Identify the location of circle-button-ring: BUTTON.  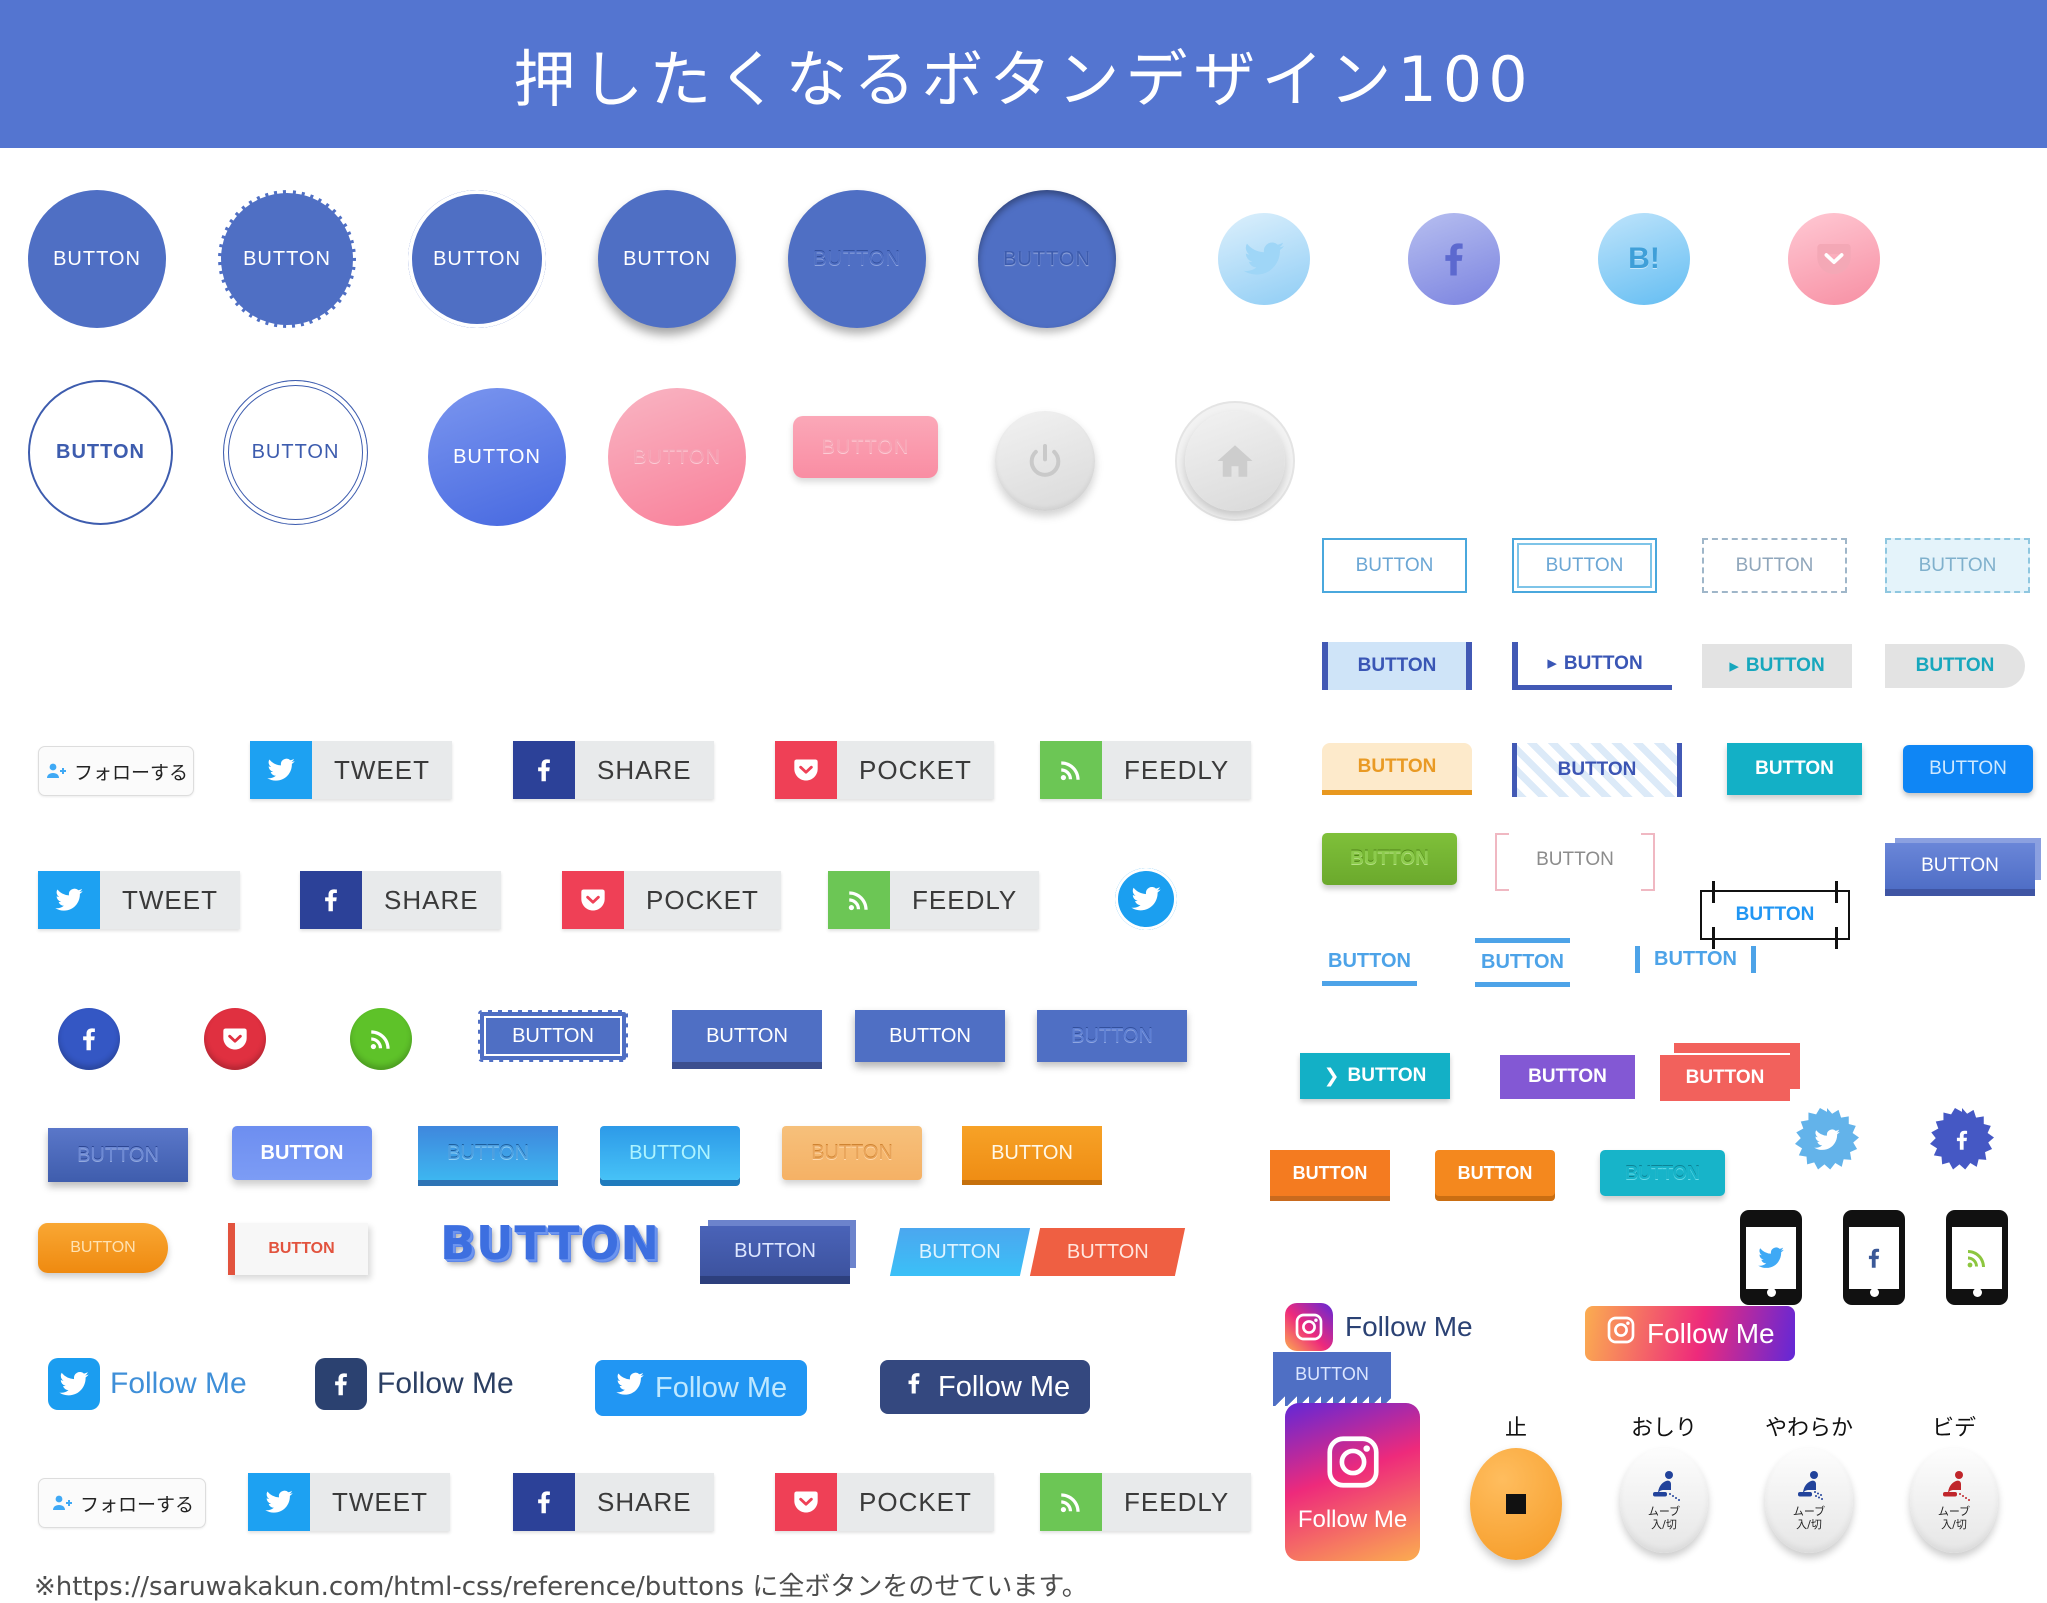
(477, 259).